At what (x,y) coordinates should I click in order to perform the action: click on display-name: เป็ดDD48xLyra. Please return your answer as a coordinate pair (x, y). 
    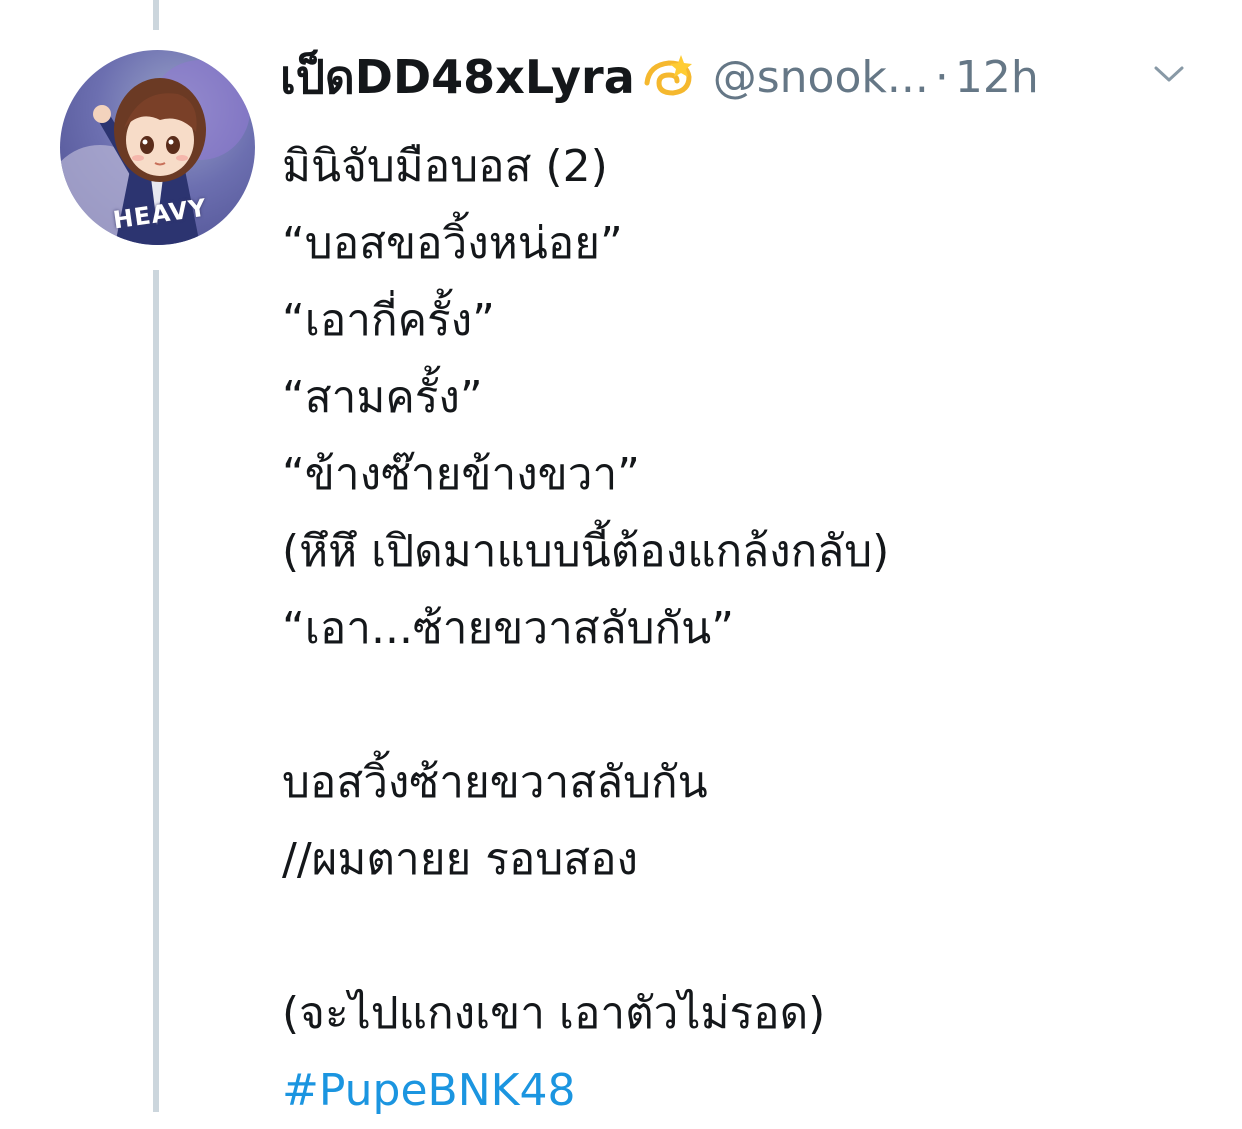
    Looking at the image, I should click on (457, 77).